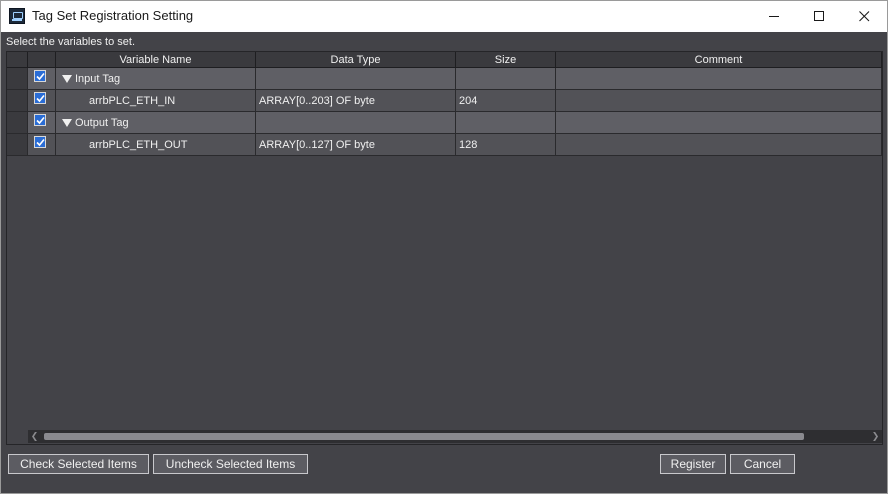  I want to click on app-icon, so click(17, 16).